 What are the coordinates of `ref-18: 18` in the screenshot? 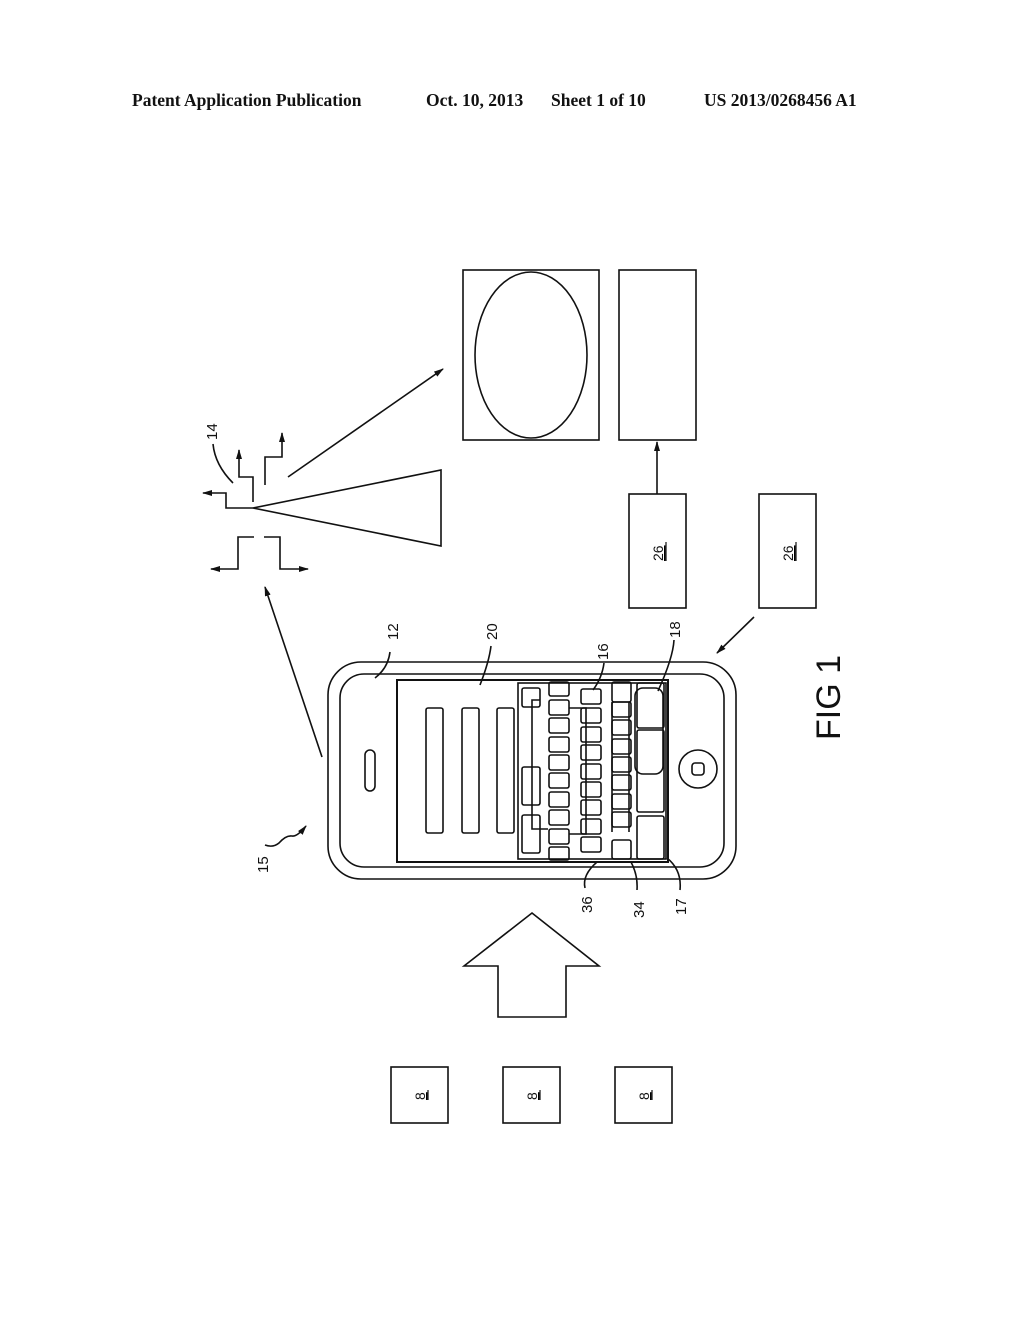 It's located at (675, 629).